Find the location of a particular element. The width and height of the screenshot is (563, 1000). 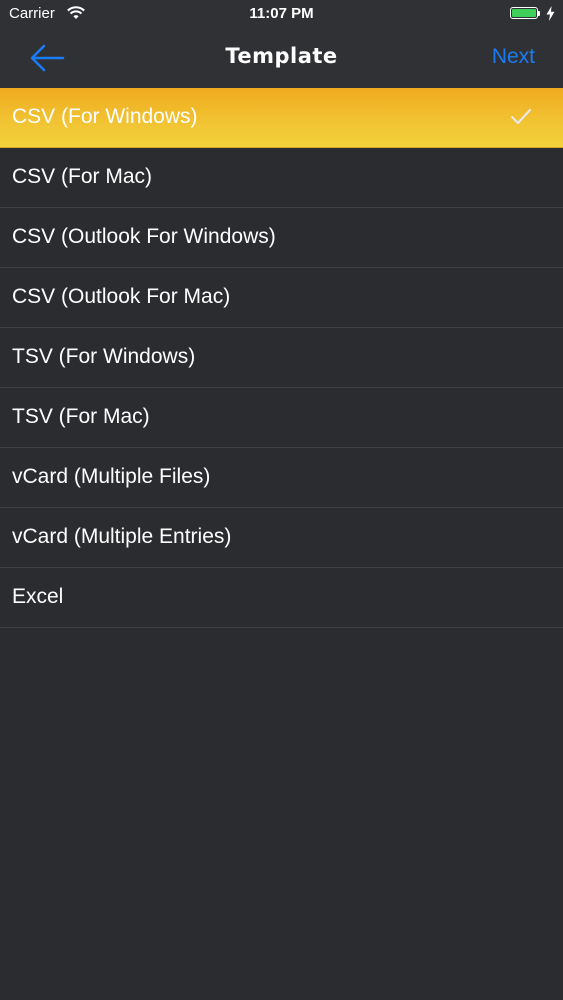

template-option-label: vCard (Multiple Files) is located at coordinates (111, 476).